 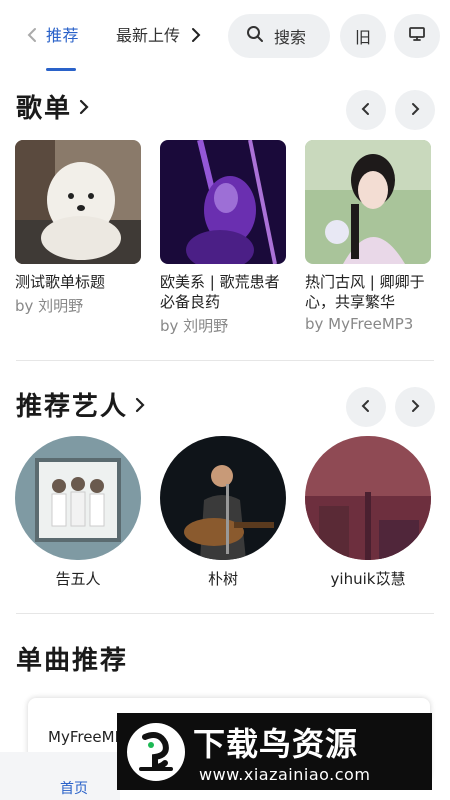 I want to click on tab-scroll-right-icon, so click(x=196, y=35).